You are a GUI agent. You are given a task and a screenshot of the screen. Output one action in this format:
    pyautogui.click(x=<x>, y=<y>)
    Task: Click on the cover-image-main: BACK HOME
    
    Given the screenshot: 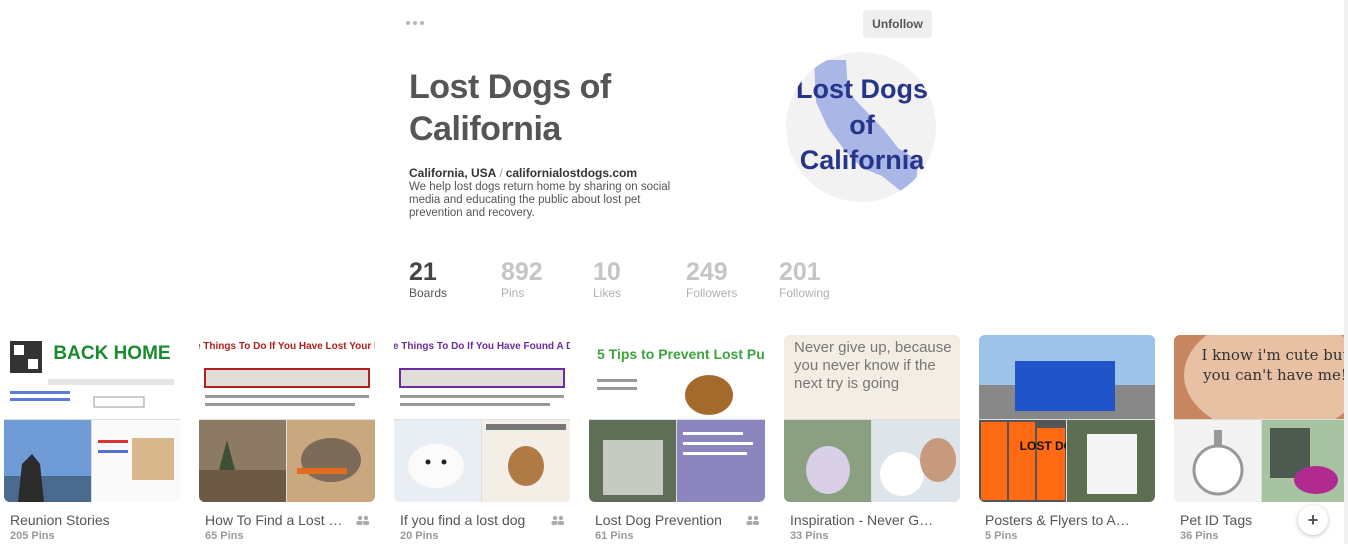 What is the action you would take?
    pyautogui.click(x=92, y=377)
    